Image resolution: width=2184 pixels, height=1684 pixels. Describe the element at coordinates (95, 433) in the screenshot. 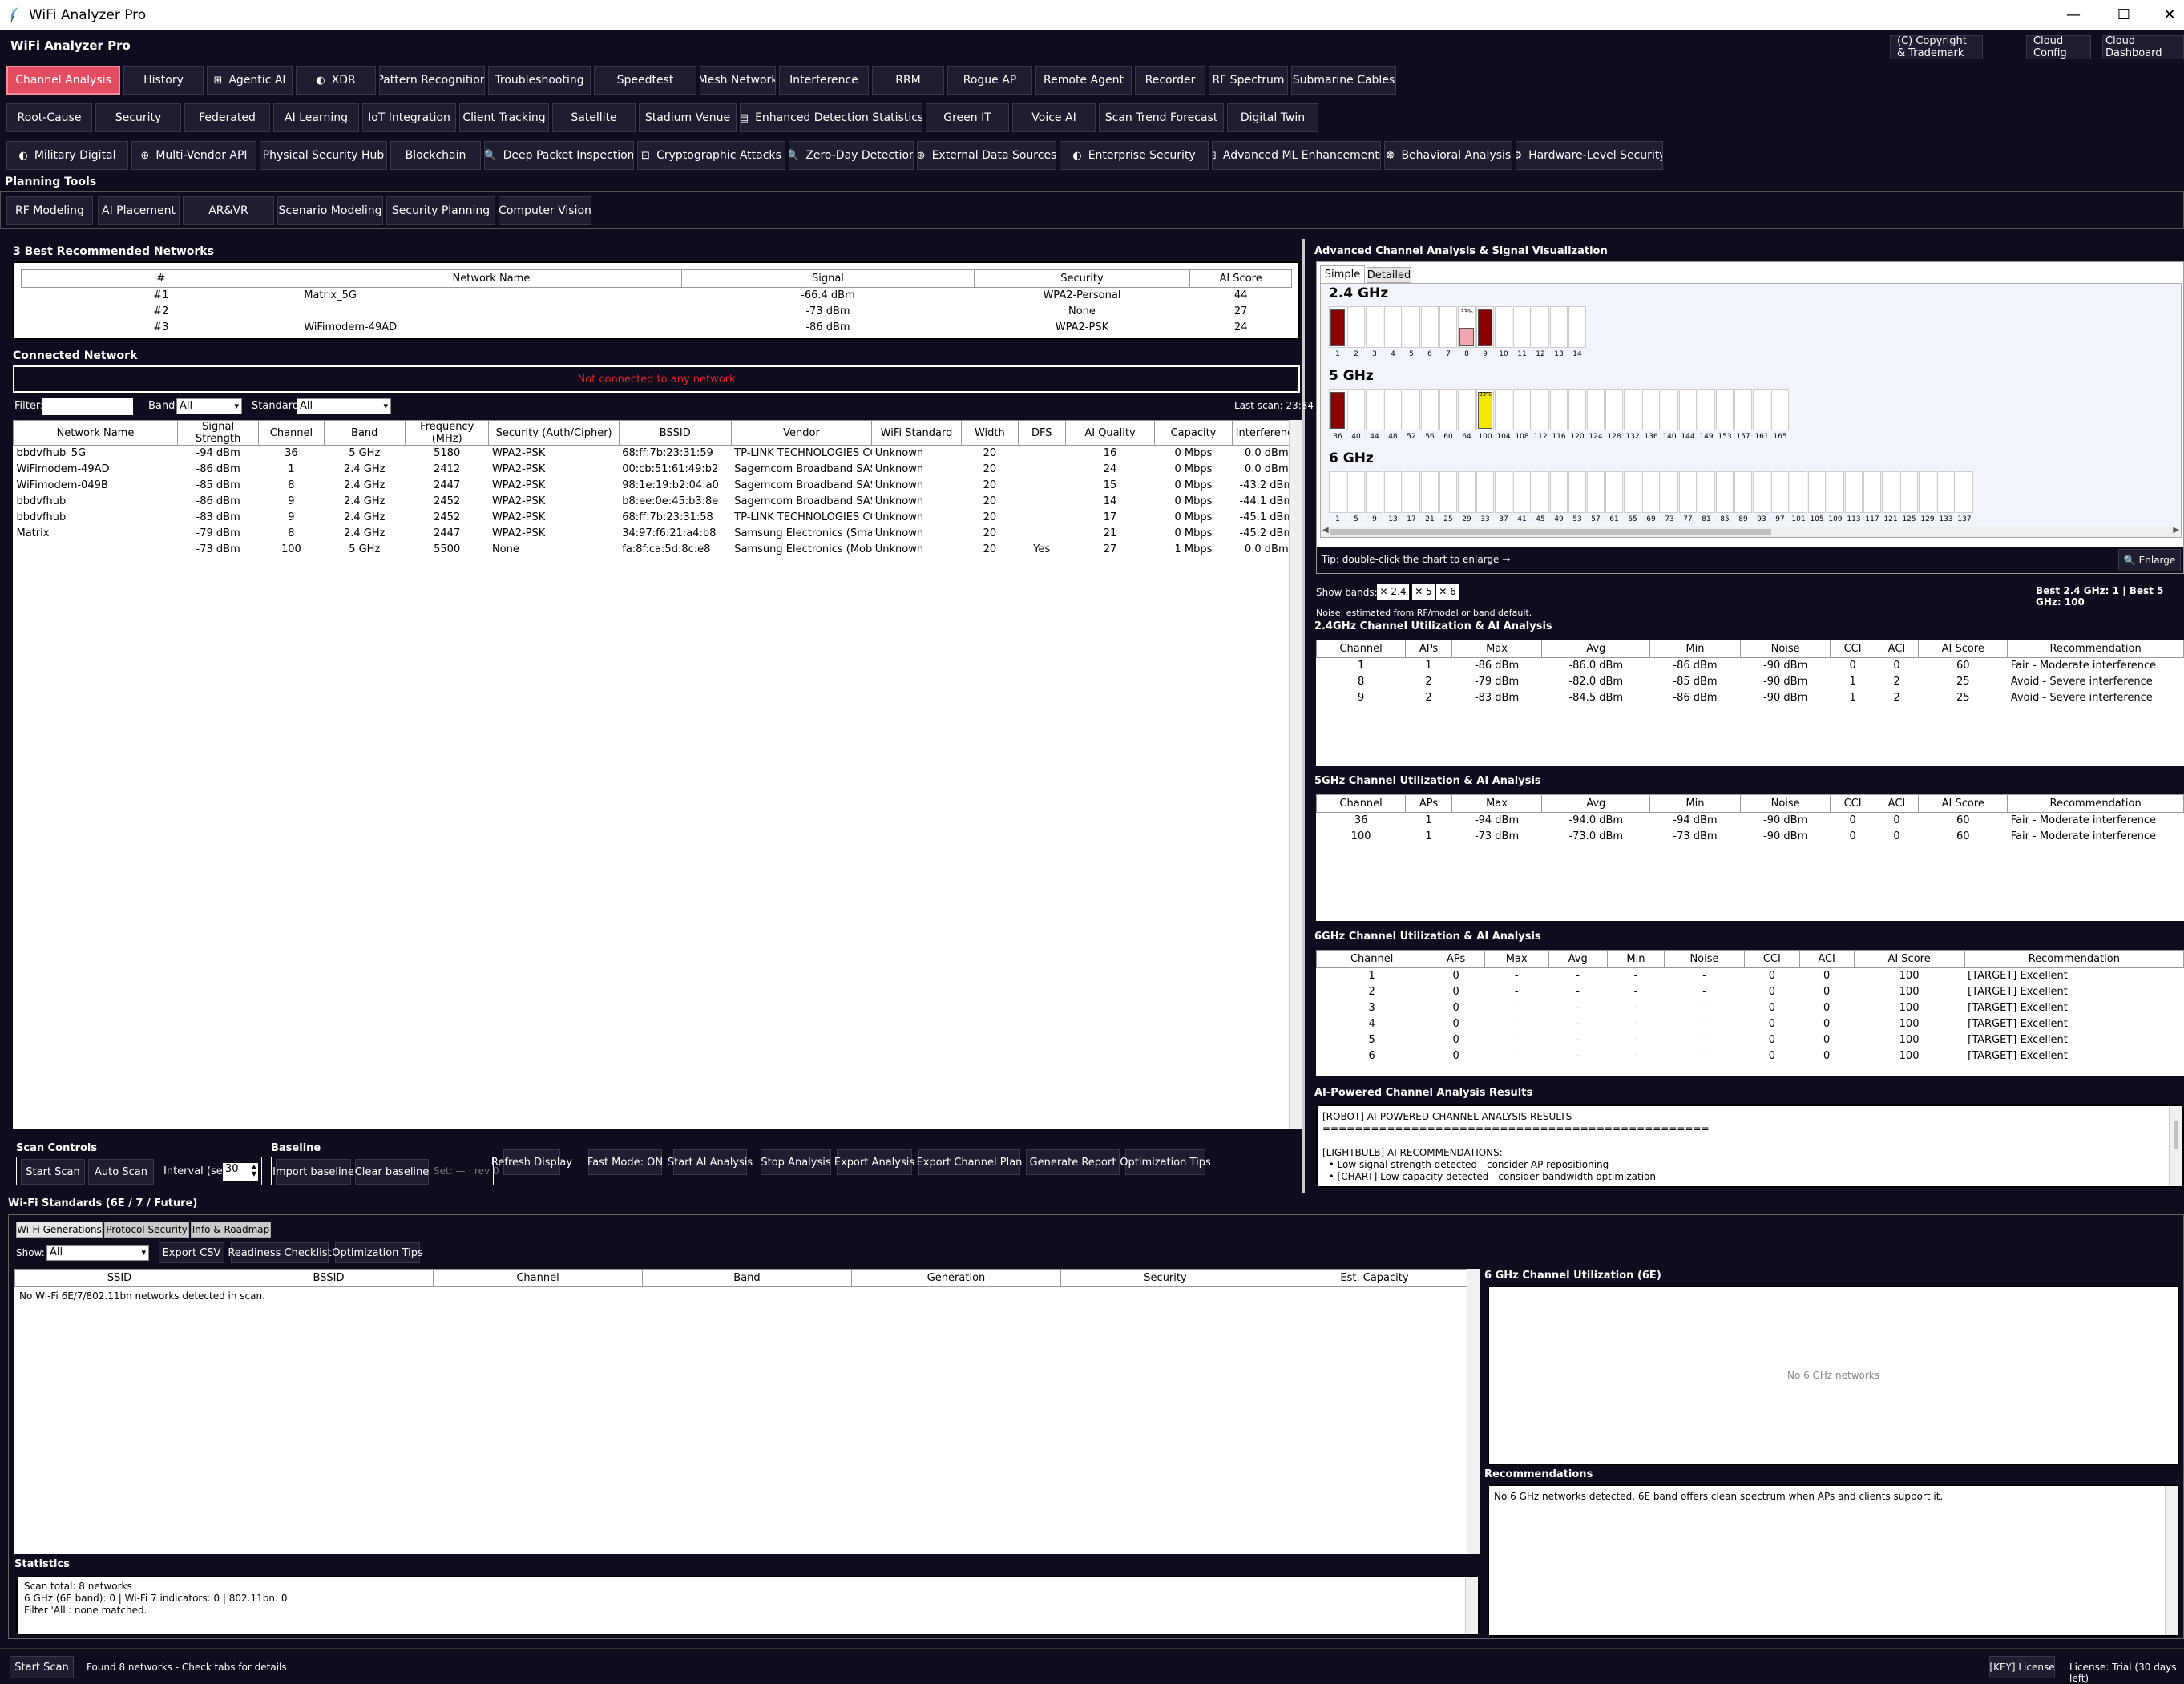

I see `net-col-network-name: Network Name` at that location.